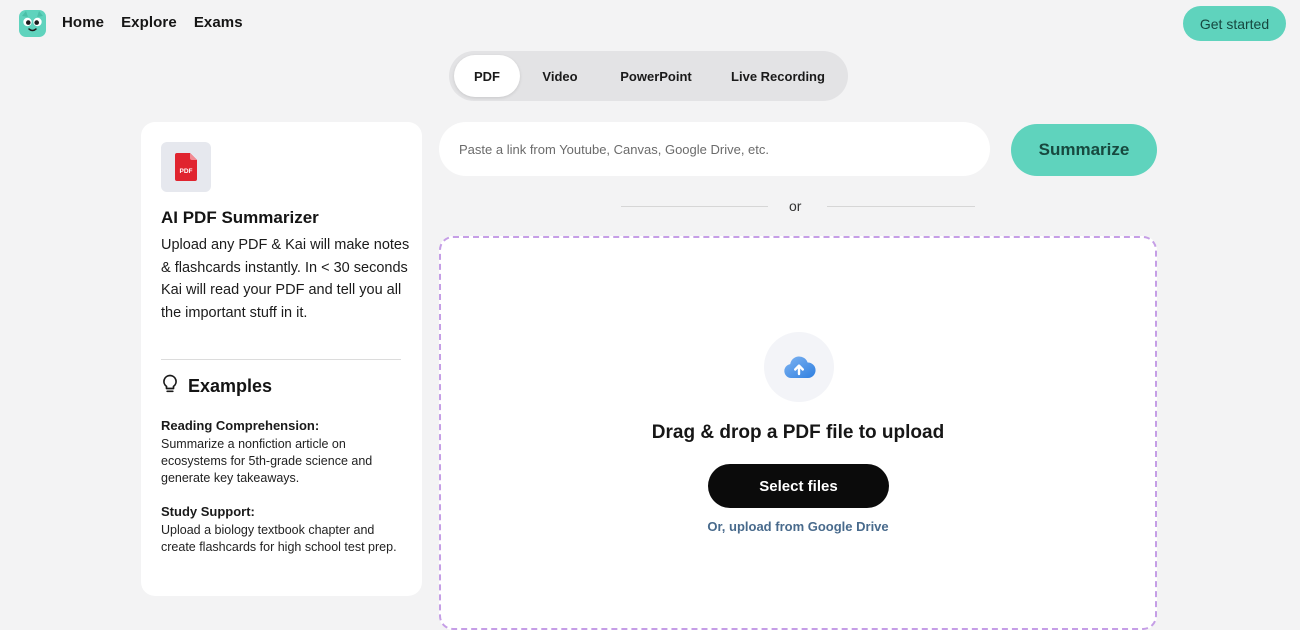 The image size is (1300, 630). Describe the element at coordinates (208, 511) in the screenshot. I see `example-title: Study Support:` at that location.